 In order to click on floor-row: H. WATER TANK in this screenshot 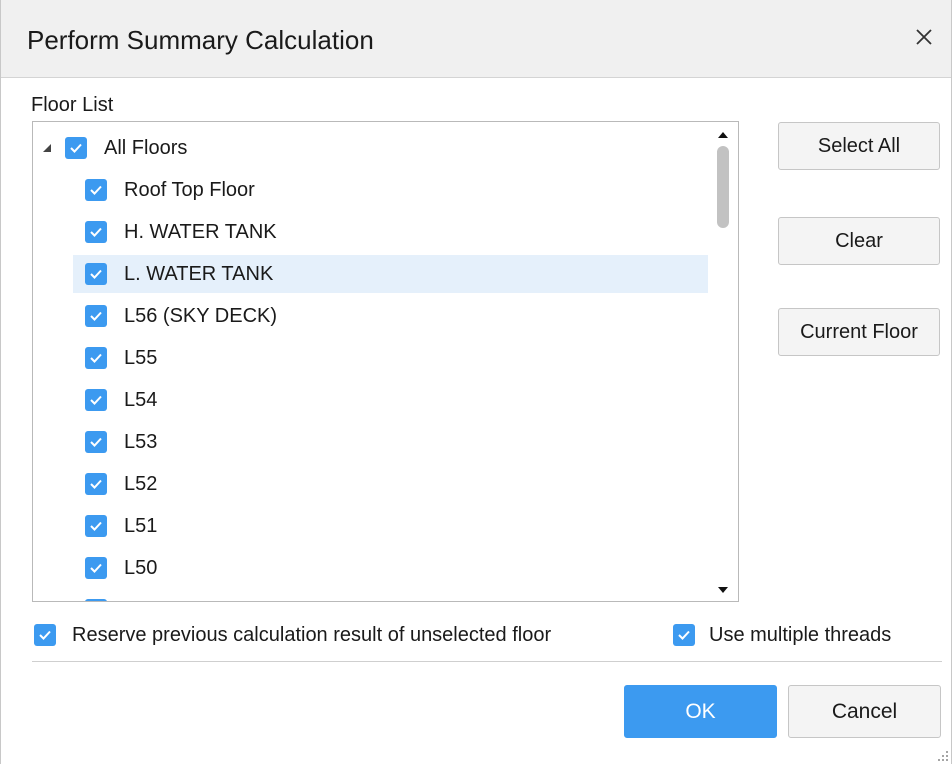, I will do `click(391, 232)`.